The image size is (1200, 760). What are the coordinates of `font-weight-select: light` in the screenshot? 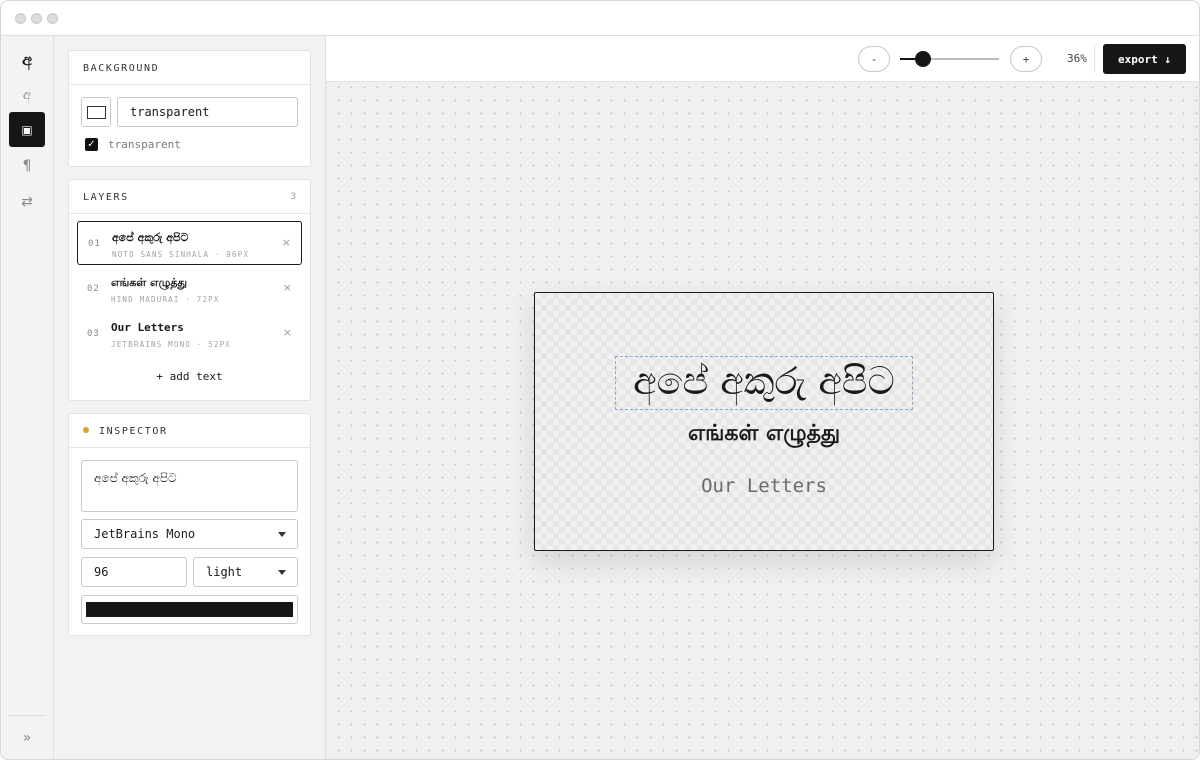 It's located at (245, 572).